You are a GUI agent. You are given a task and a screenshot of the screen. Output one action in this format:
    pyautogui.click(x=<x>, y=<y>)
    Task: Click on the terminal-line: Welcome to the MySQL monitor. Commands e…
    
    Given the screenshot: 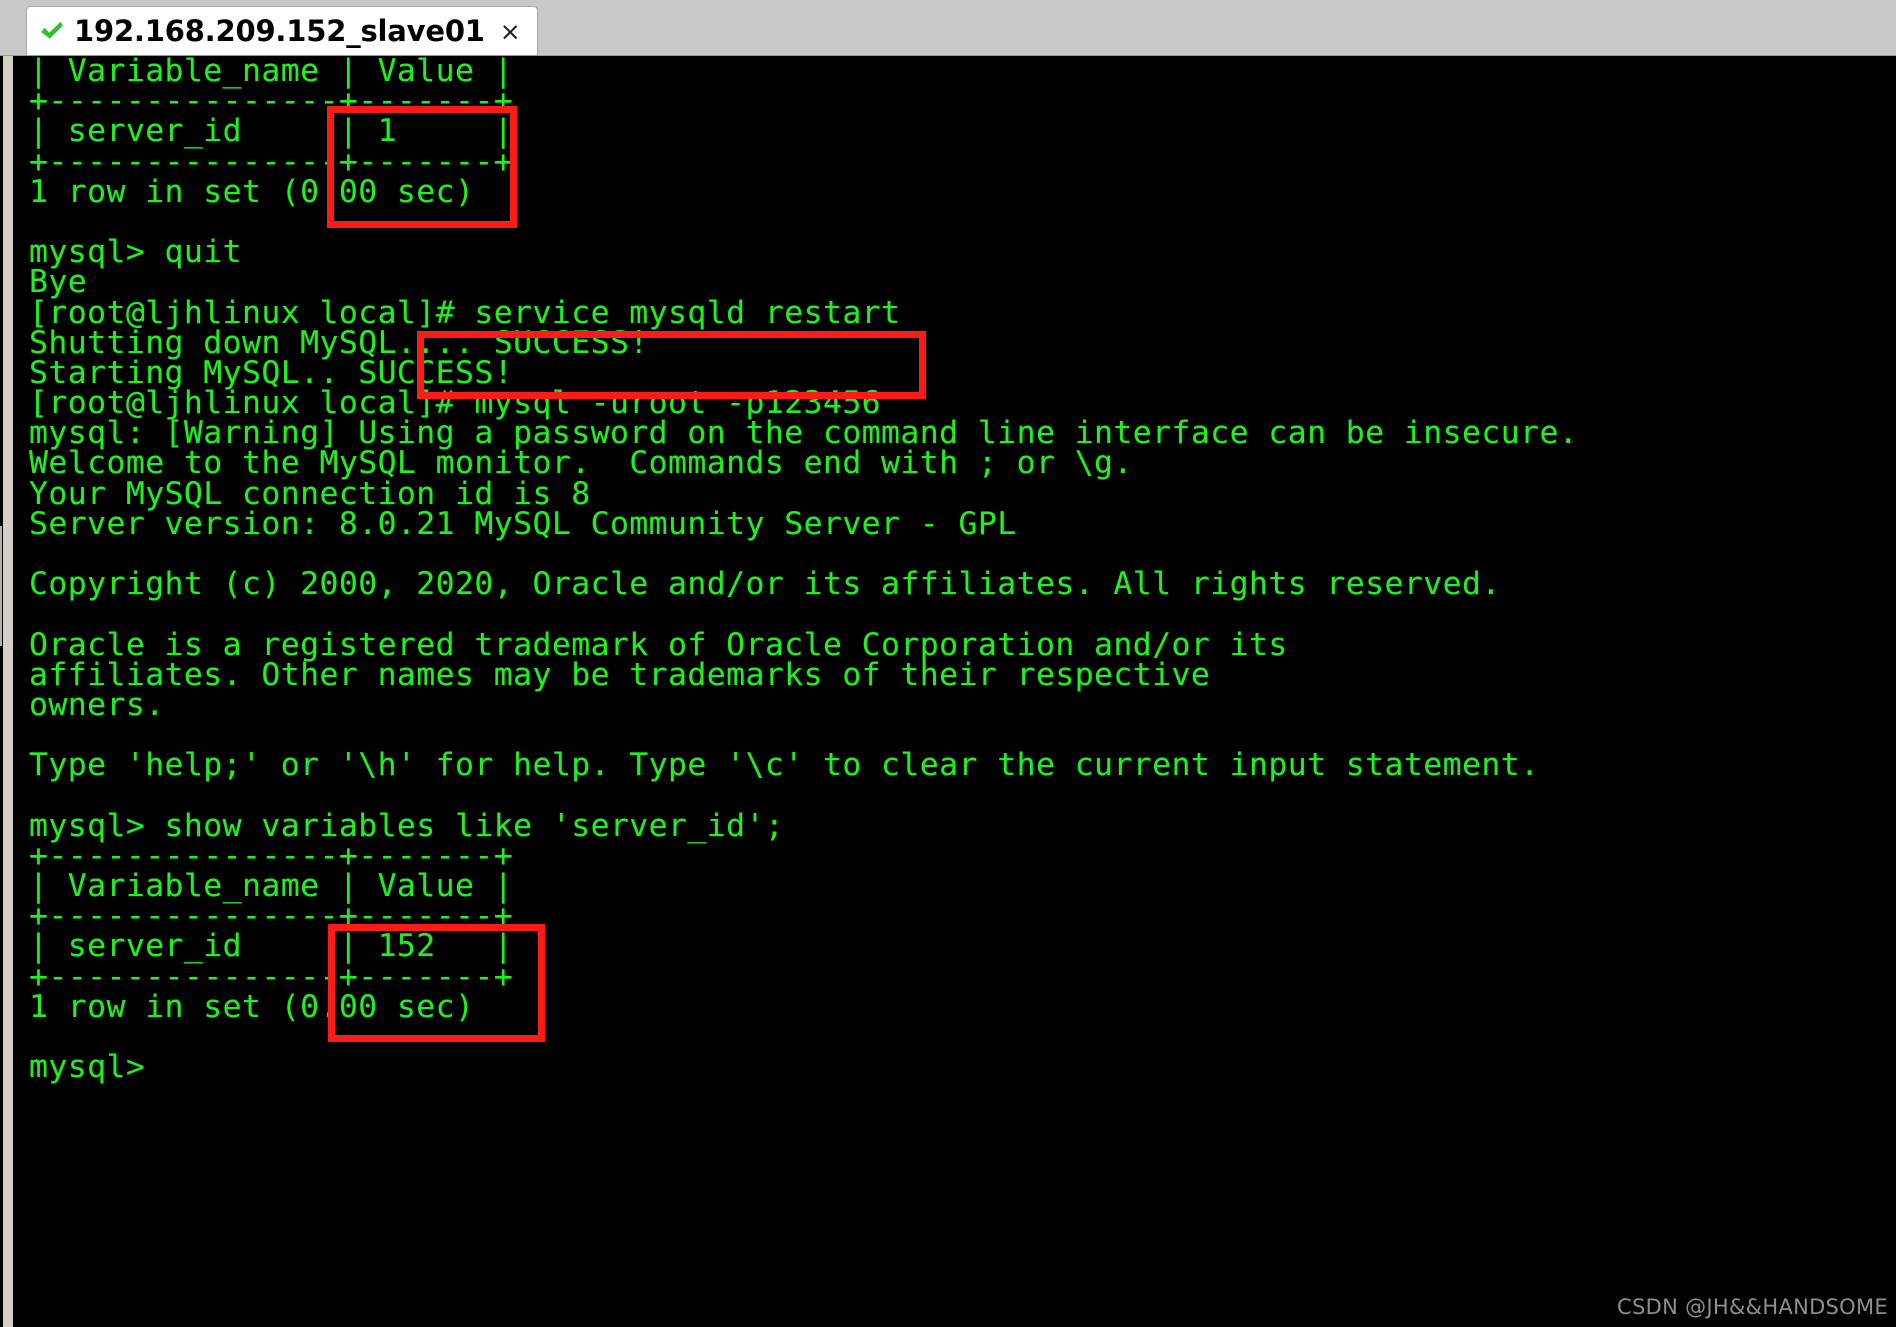 What is the action you would take?
    pyautogui.click(x=581, y=463)
    